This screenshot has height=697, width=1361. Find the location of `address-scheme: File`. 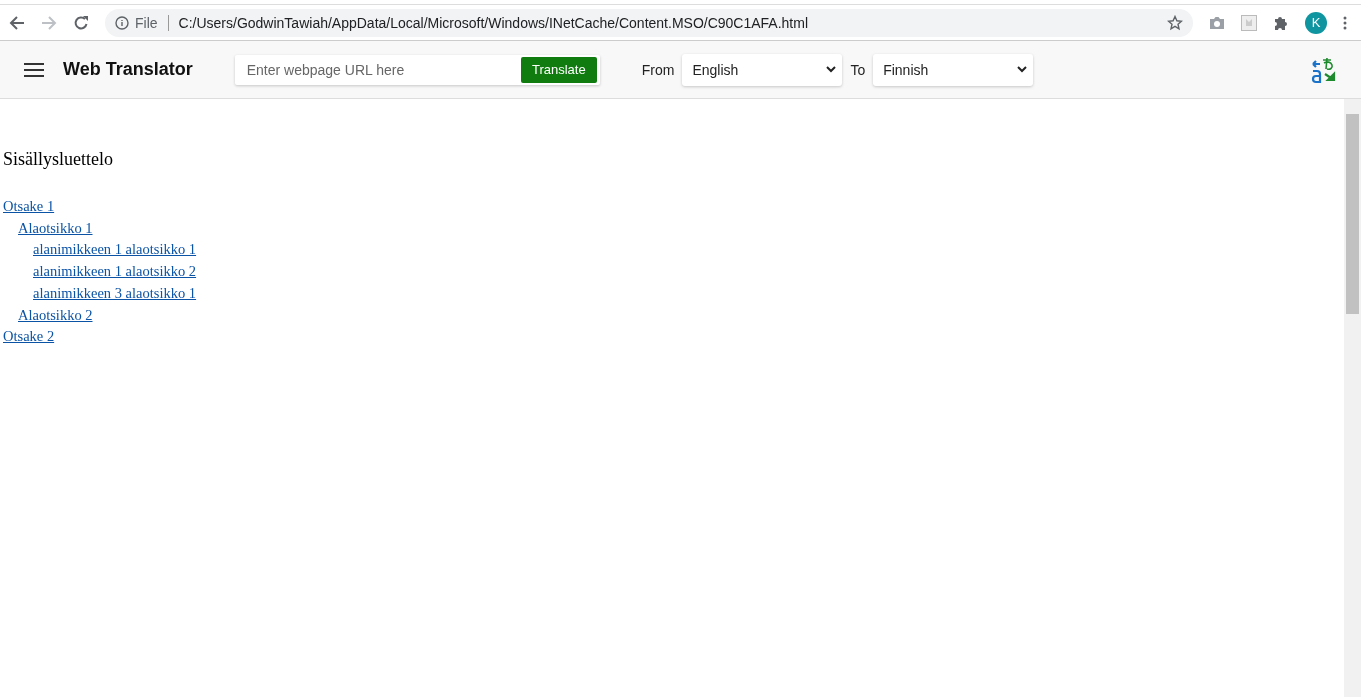

address-scheme: File is located at coordinates (146, 22).